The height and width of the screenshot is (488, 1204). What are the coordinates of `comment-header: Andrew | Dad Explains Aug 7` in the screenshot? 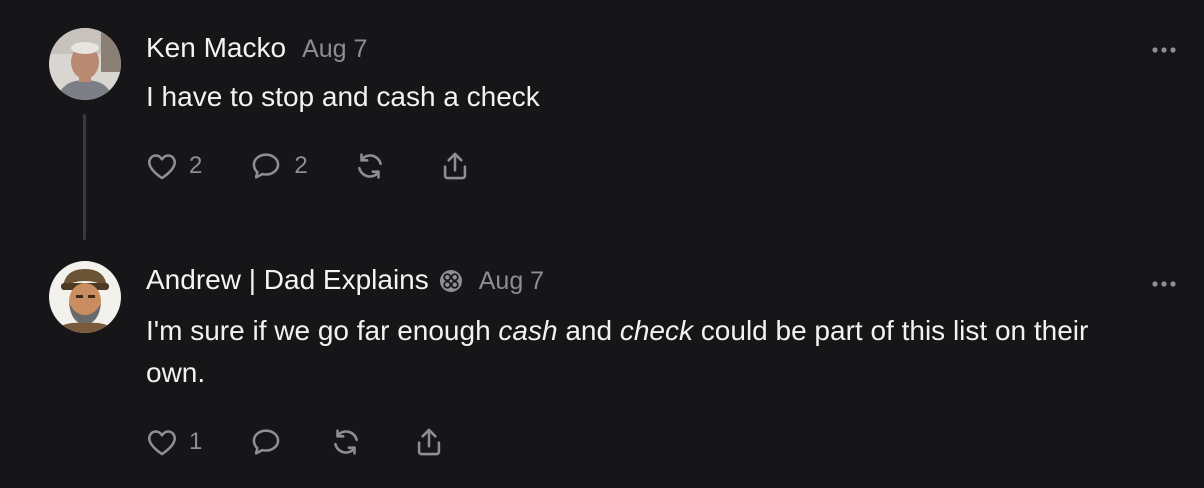 It's located at (345, 280).